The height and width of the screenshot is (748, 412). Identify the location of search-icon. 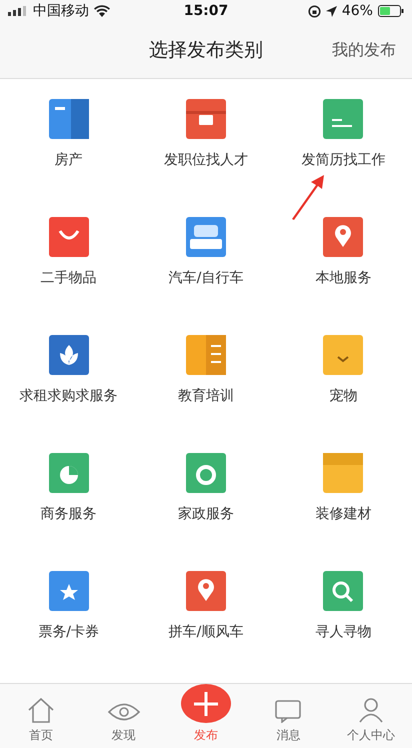
(343, 591).